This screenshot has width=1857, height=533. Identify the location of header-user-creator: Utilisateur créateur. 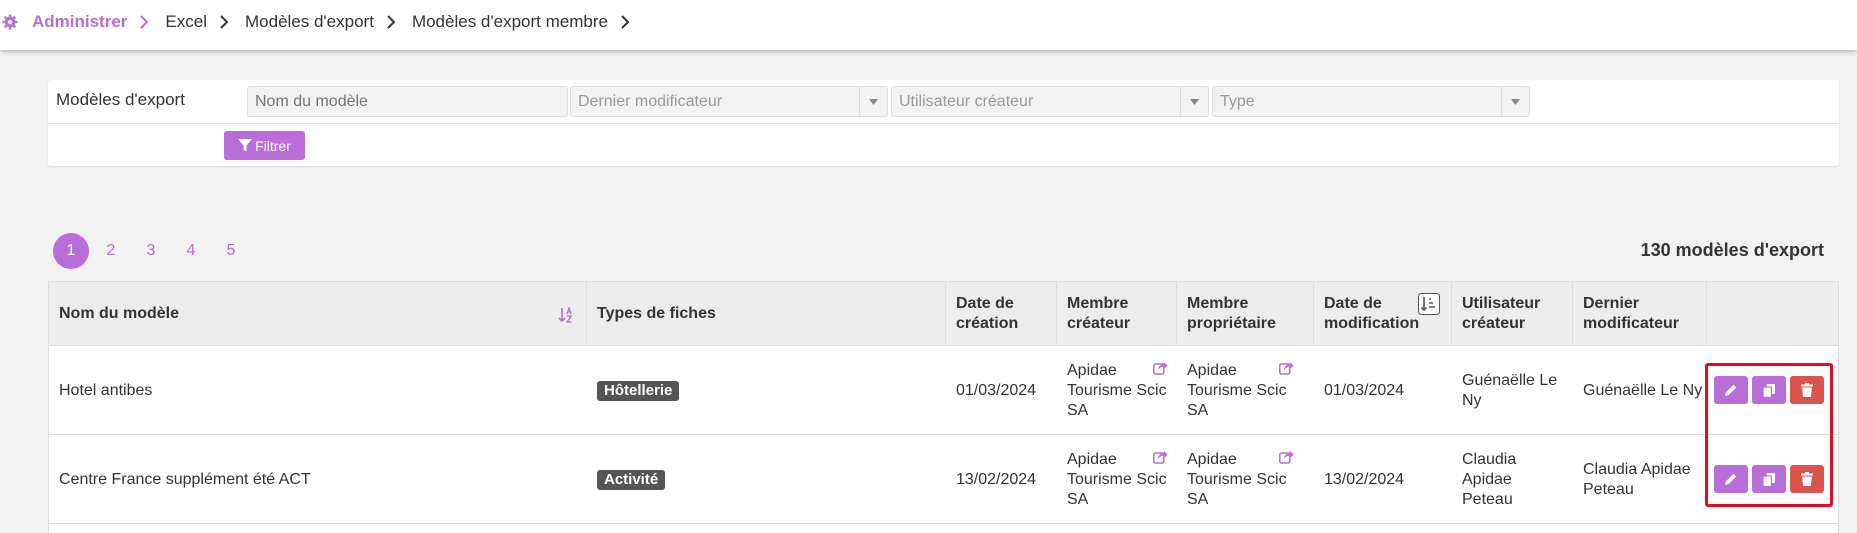
(1512, 314).